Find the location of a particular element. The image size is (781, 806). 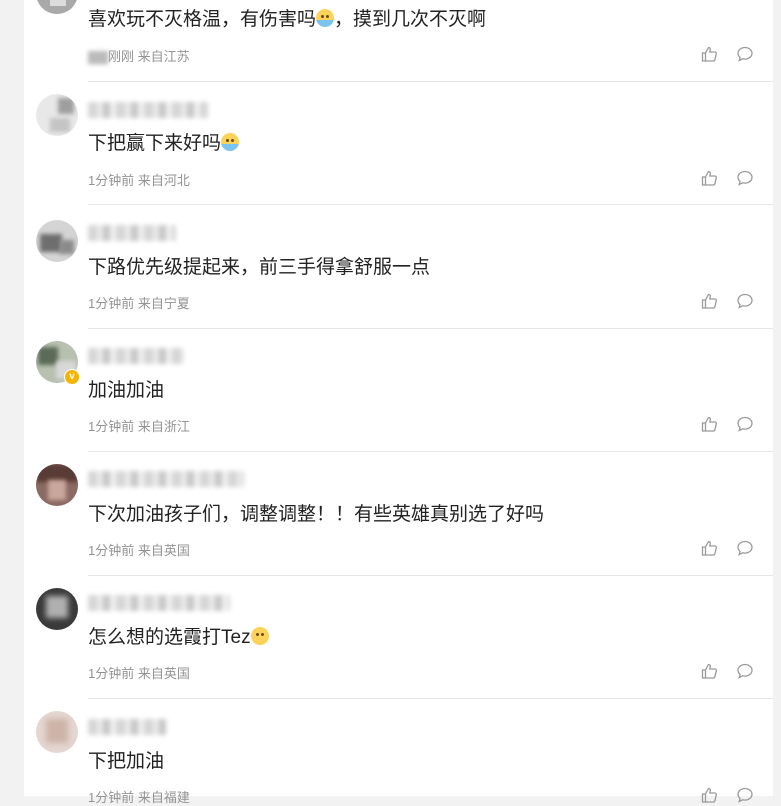

comment-text: 怎么想的选霞打Tez is located at coordinates (178, 638).